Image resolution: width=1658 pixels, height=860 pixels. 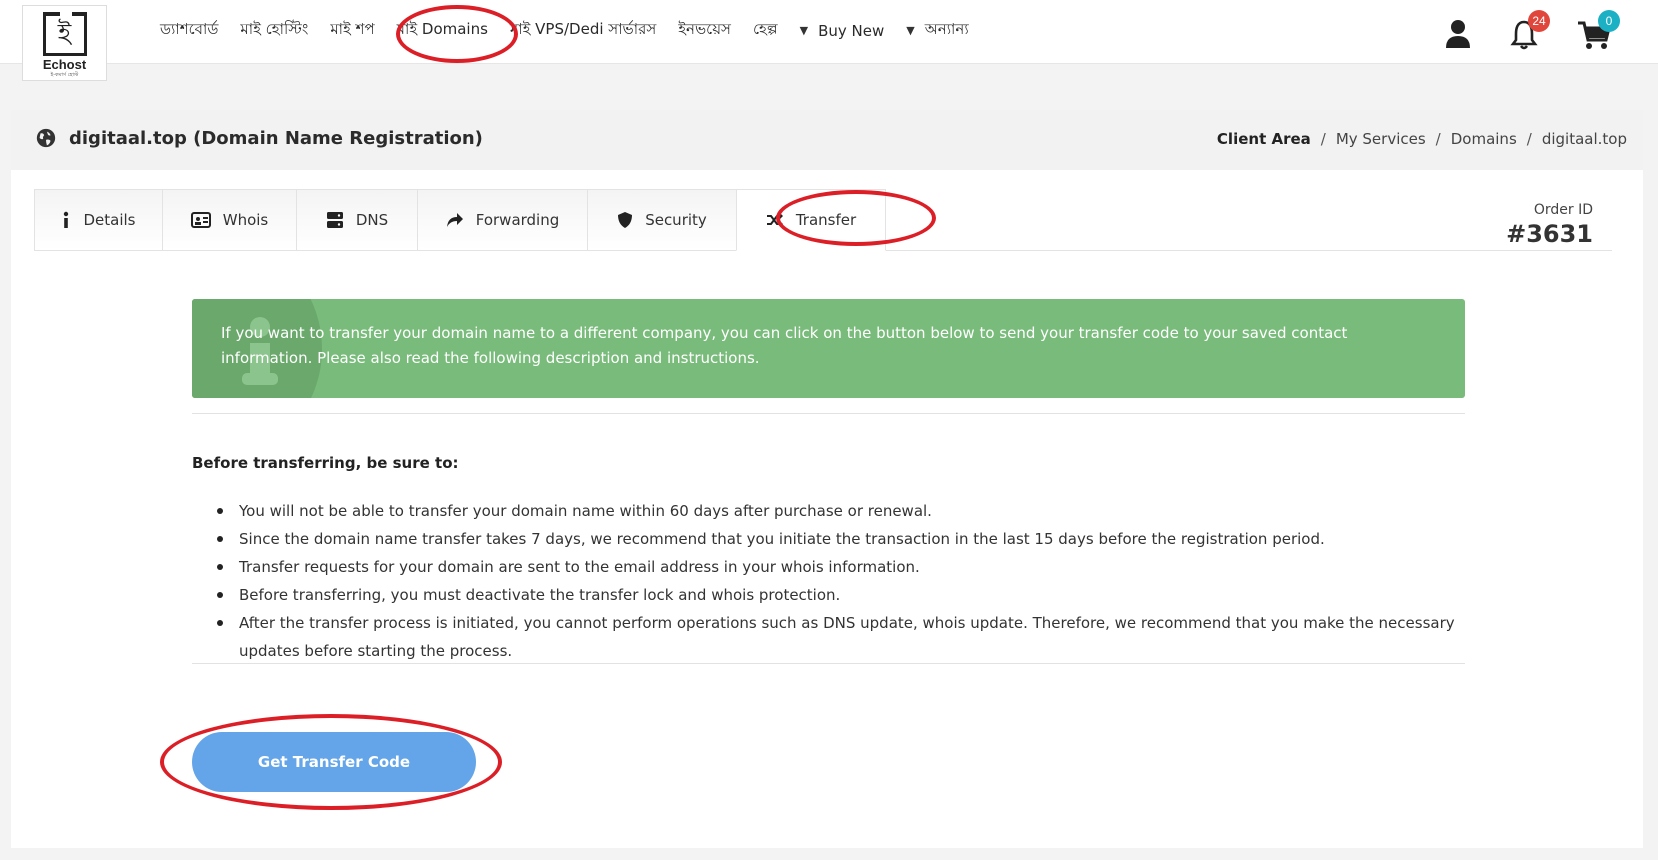 I want to click on server-icon, so click(x=334, y=220).